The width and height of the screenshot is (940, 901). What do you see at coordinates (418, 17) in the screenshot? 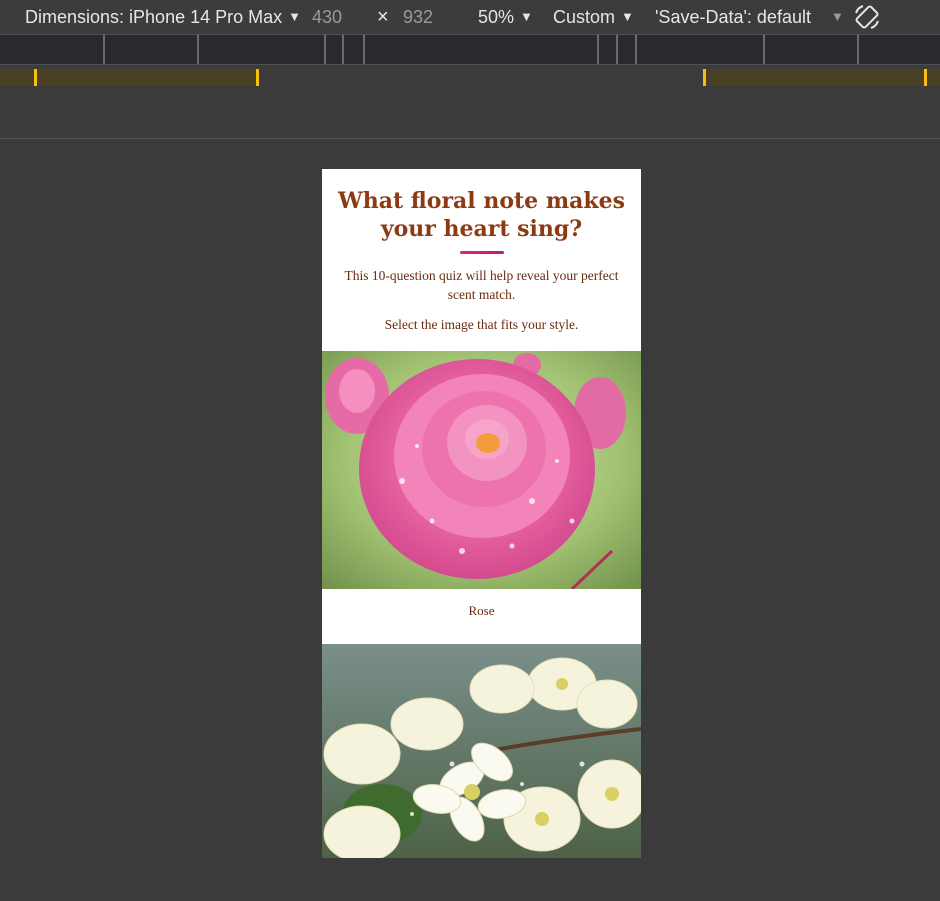
I see `height-input: 932` at bounding box center [418, 17].